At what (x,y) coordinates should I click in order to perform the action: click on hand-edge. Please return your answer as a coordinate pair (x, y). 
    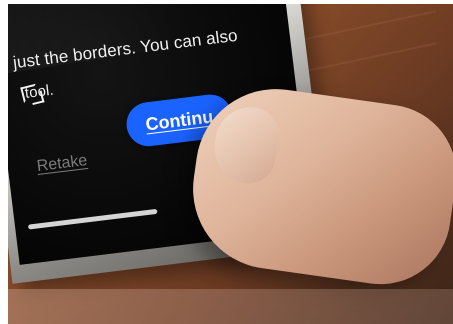
    Looking at the image, I should click on (230, 306).